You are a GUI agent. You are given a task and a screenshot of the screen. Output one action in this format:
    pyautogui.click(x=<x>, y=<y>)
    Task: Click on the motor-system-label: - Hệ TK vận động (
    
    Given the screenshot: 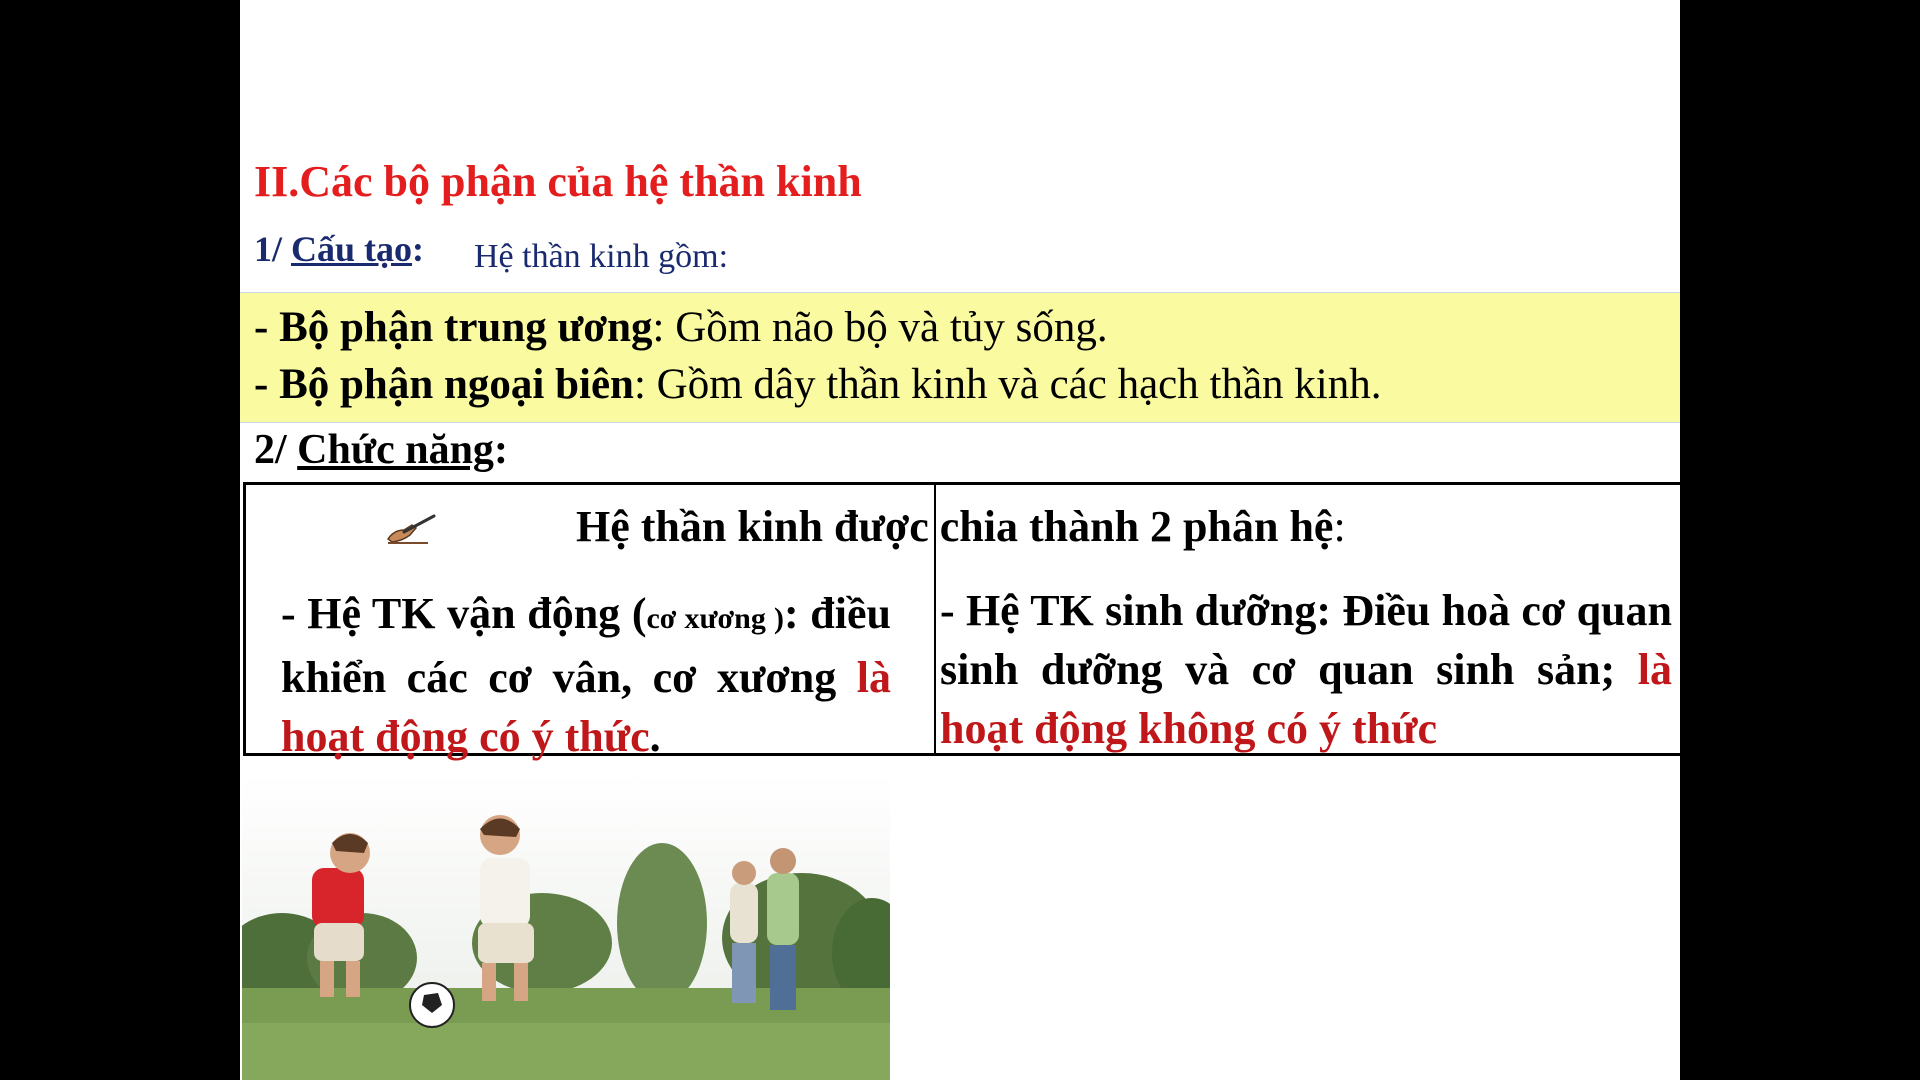 What is the action you would take?
    pyautogui.click(x=464, y=613)
    